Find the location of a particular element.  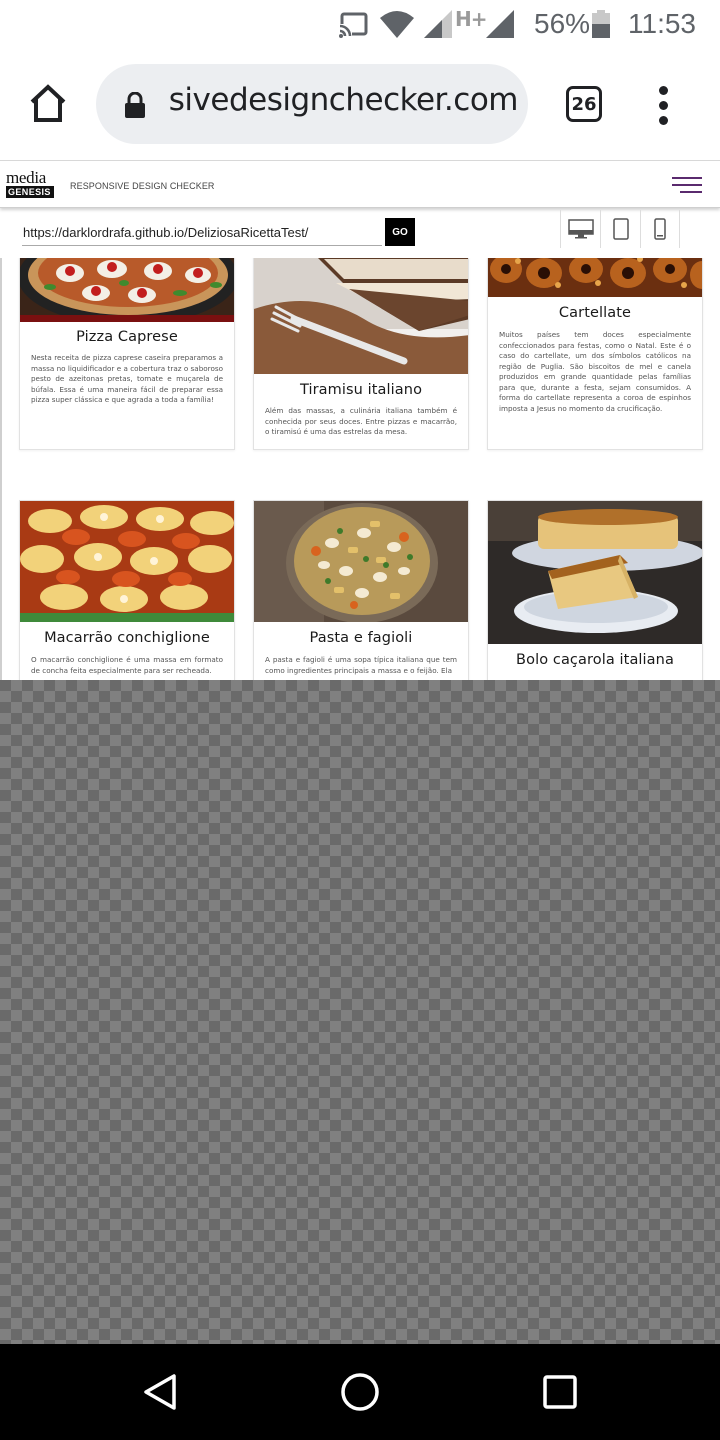

logo-text-media: media is located at coordinates (26, 177).